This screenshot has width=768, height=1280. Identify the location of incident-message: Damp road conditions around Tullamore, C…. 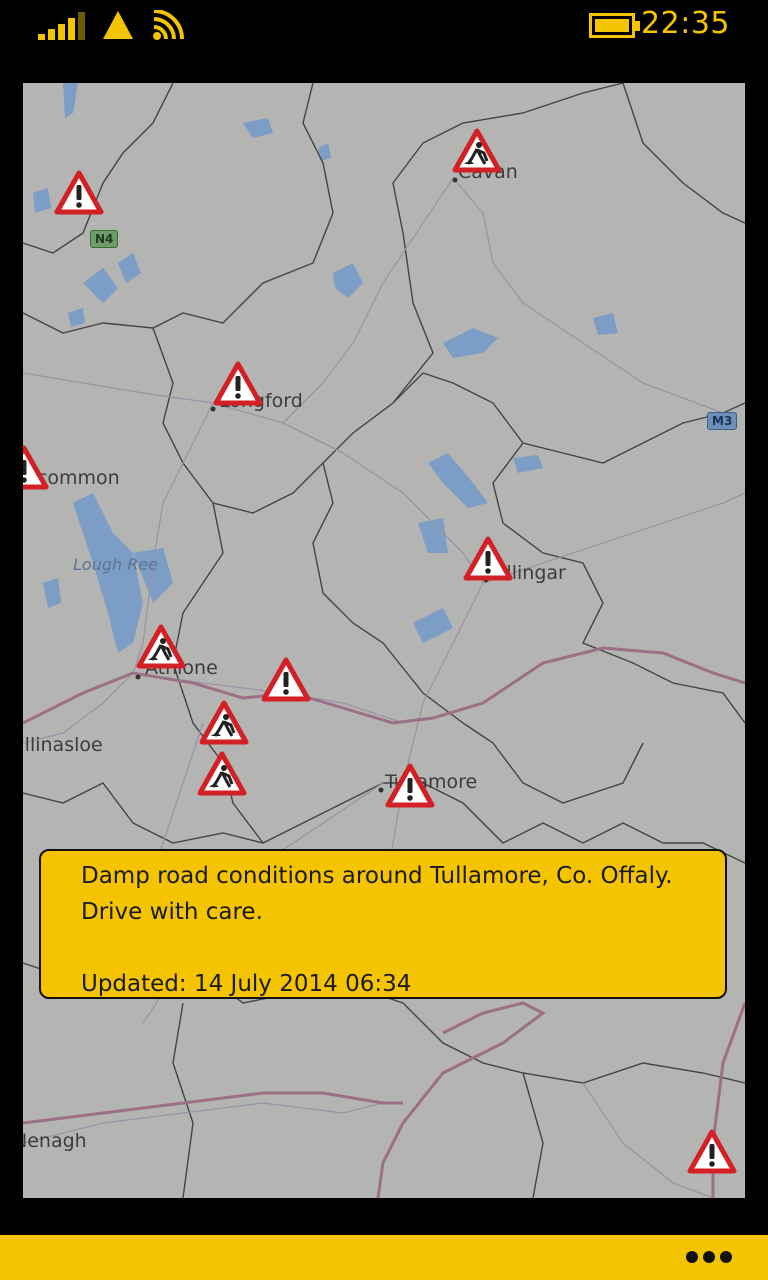
(377, 894).